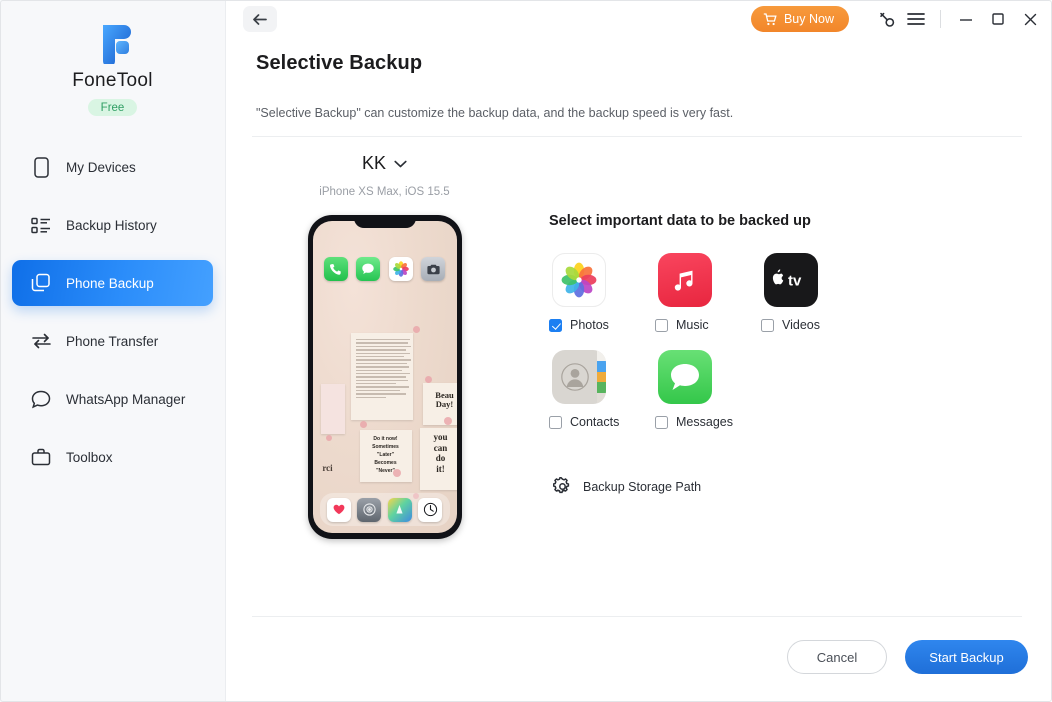 The width and height of the screenshot is (1052, 702). I want to click on music-label: Music, so click(692, 325).